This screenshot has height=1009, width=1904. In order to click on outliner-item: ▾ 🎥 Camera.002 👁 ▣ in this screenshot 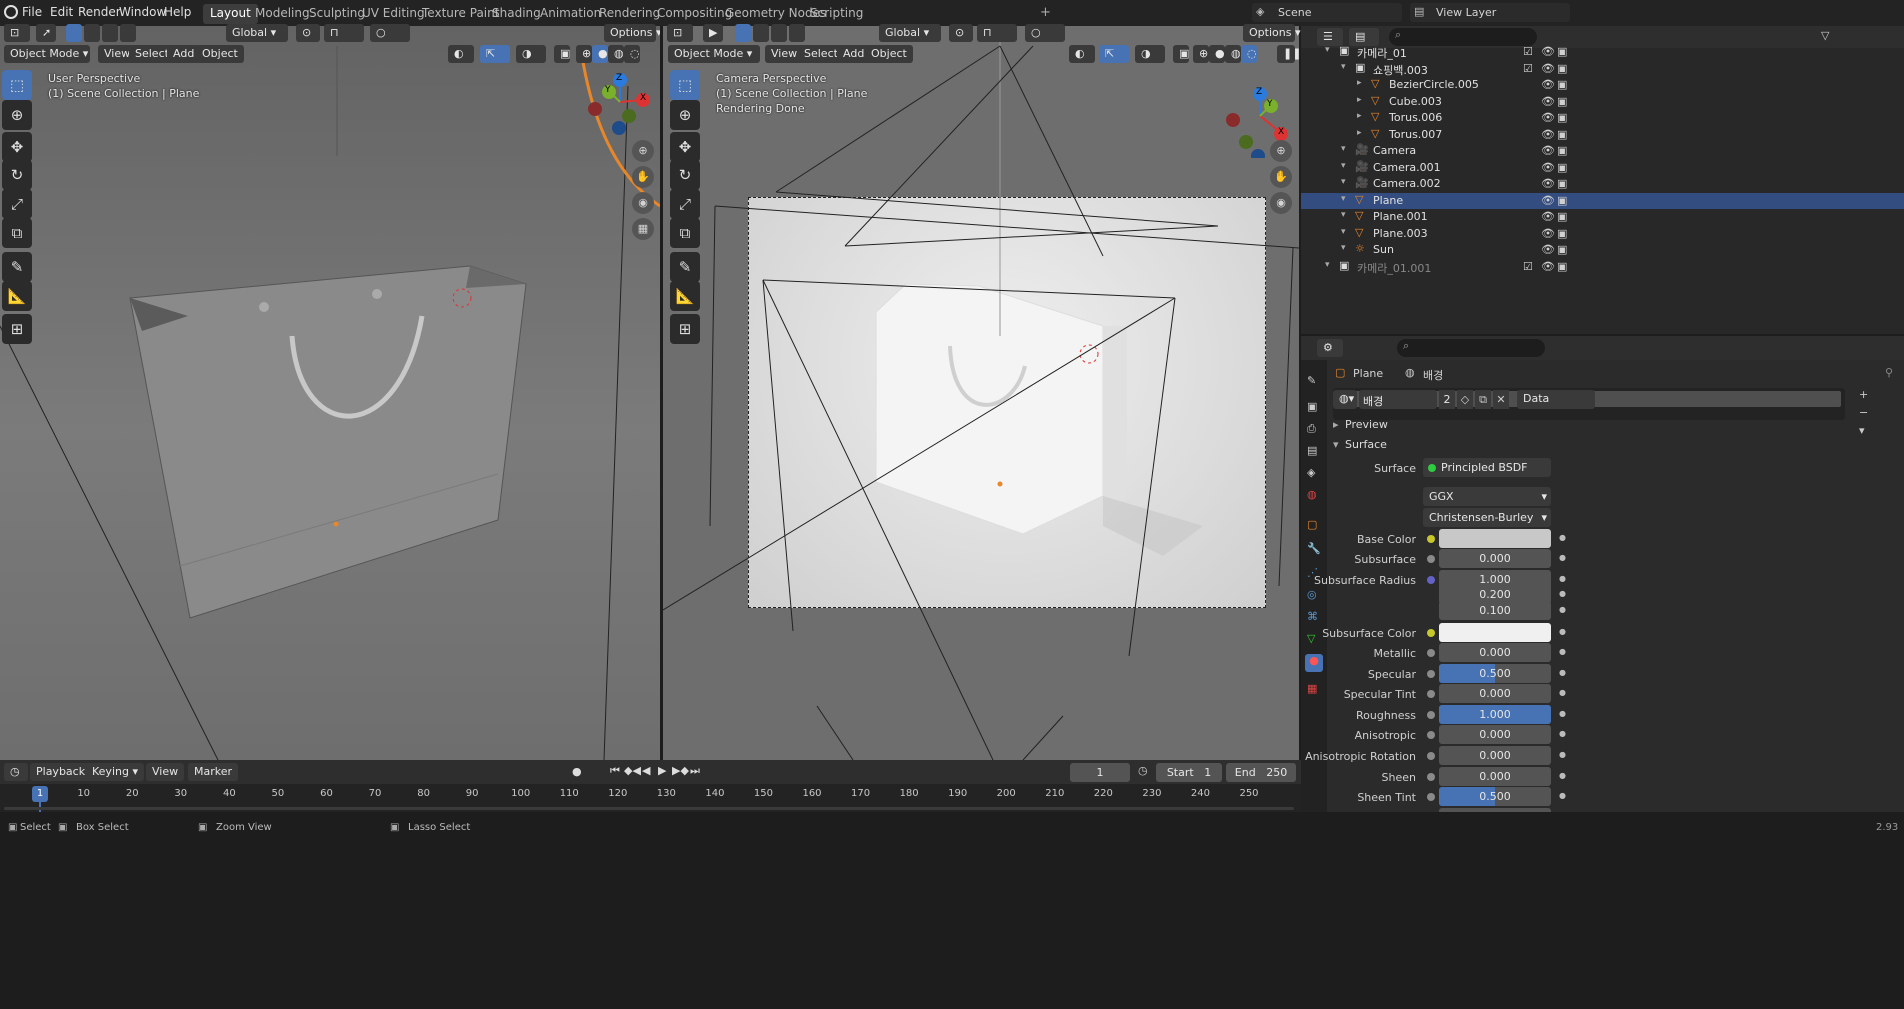, I will do `click(1602, 184)`.